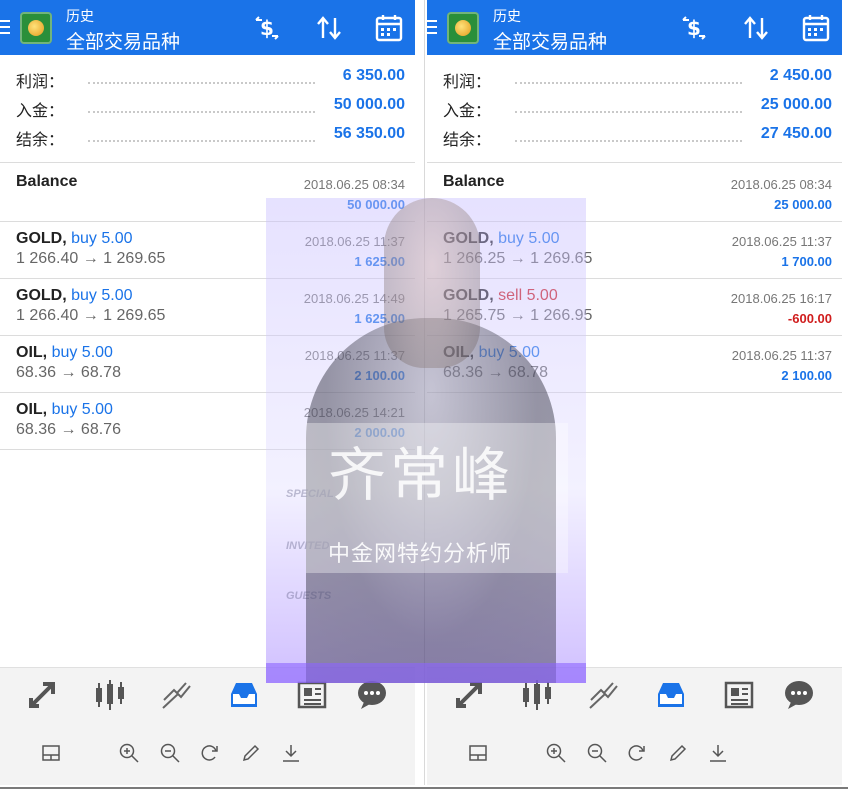 The width and height of the screenshot is (848, 796). I want to click on summary-row-deposit: 入金： 25 000.00, so click(634, 105).